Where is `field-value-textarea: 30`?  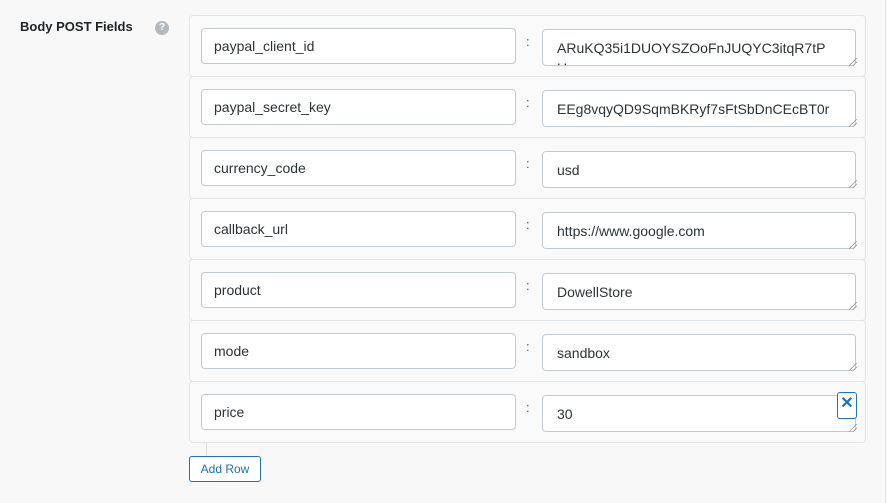
field-value-textarea: 30 is located at coordinates (699, 413).